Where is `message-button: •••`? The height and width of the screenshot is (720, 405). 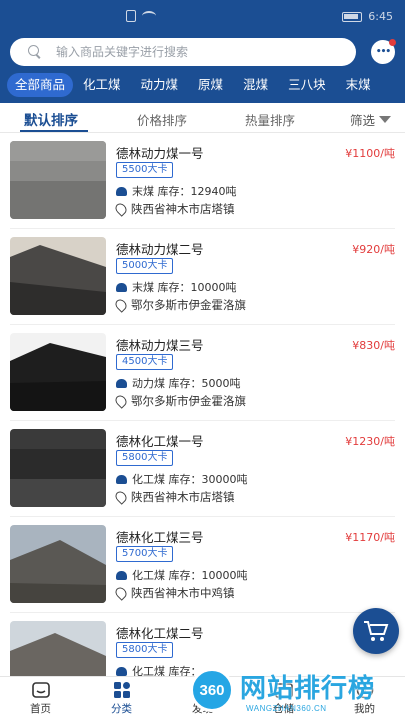
message-button: ••• is located at coordinates (383, 51).